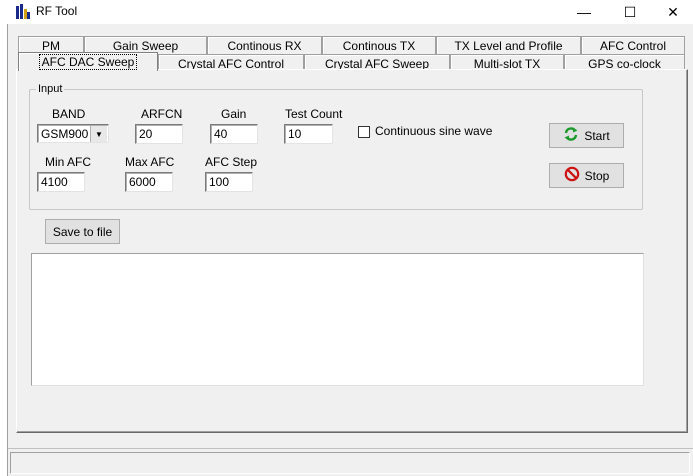 This screenshot has width=693, height=476. Describe the element at coordinates (234, 134) in the screenshot. I see `gain-input: 40` at that location.